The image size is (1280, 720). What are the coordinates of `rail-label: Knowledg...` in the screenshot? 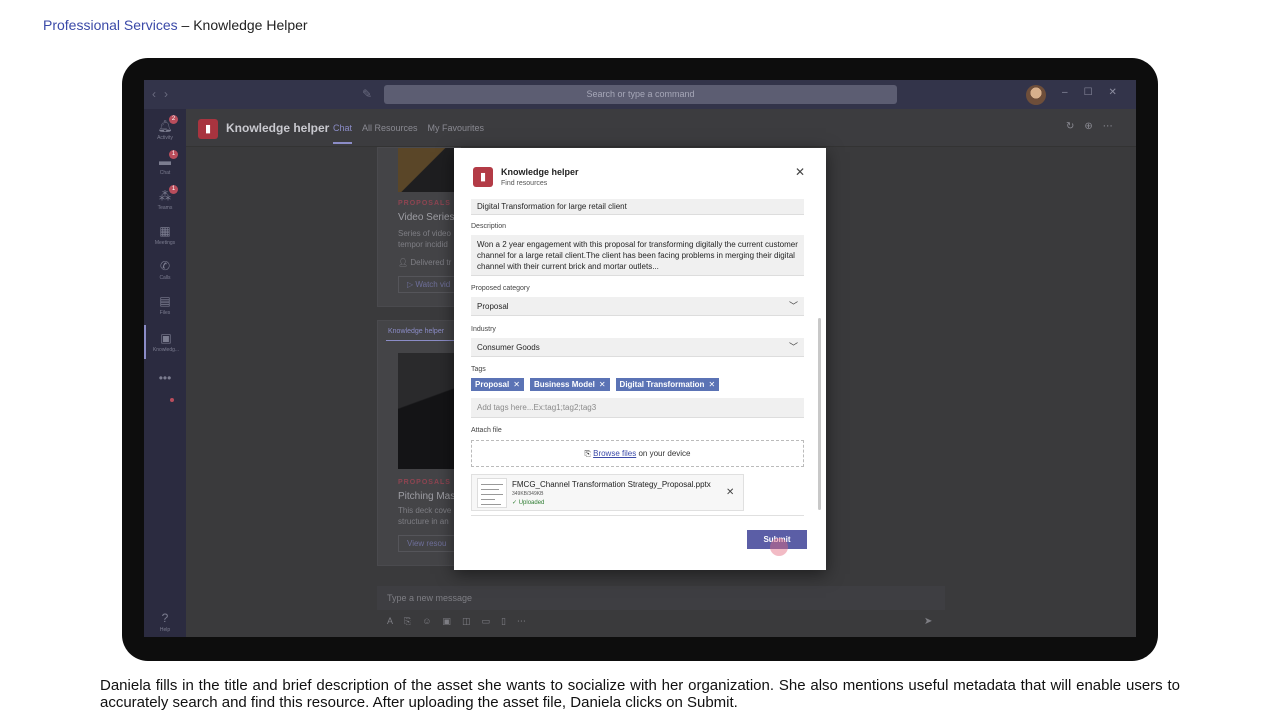 It's located at (166, 350).